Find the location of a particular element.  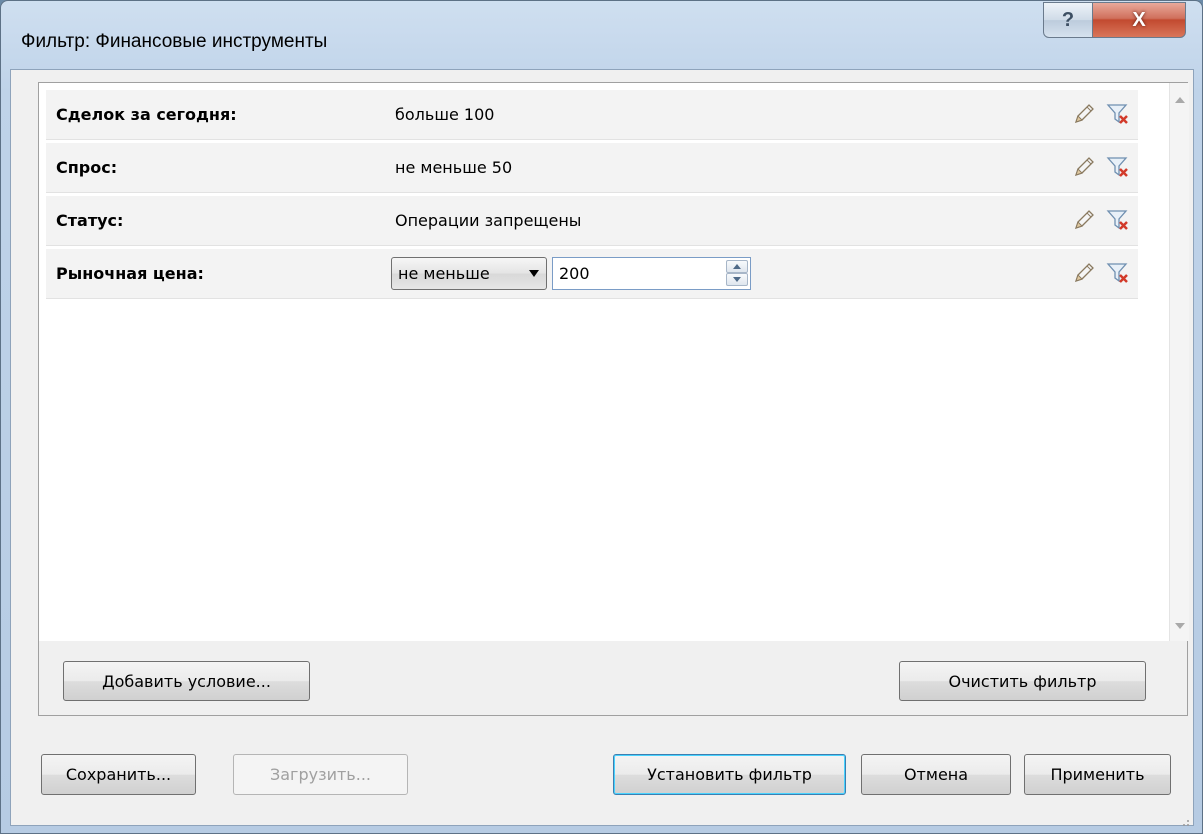

clear-filter-label: Очистить фильтр is located at coordinates (1022, 681).